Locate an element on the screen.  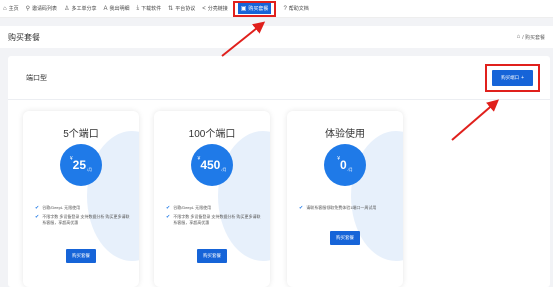
panel-title: 端口型 is located at coordinates (36, 78).